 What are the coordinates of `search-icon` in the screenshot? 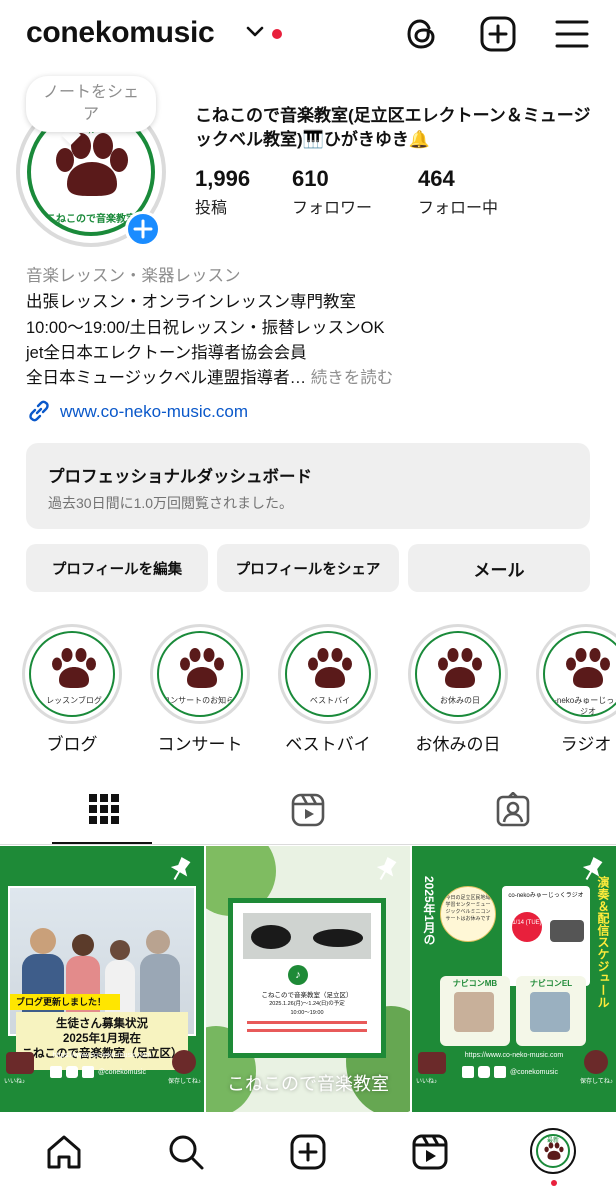 It's located at (186, 1152).